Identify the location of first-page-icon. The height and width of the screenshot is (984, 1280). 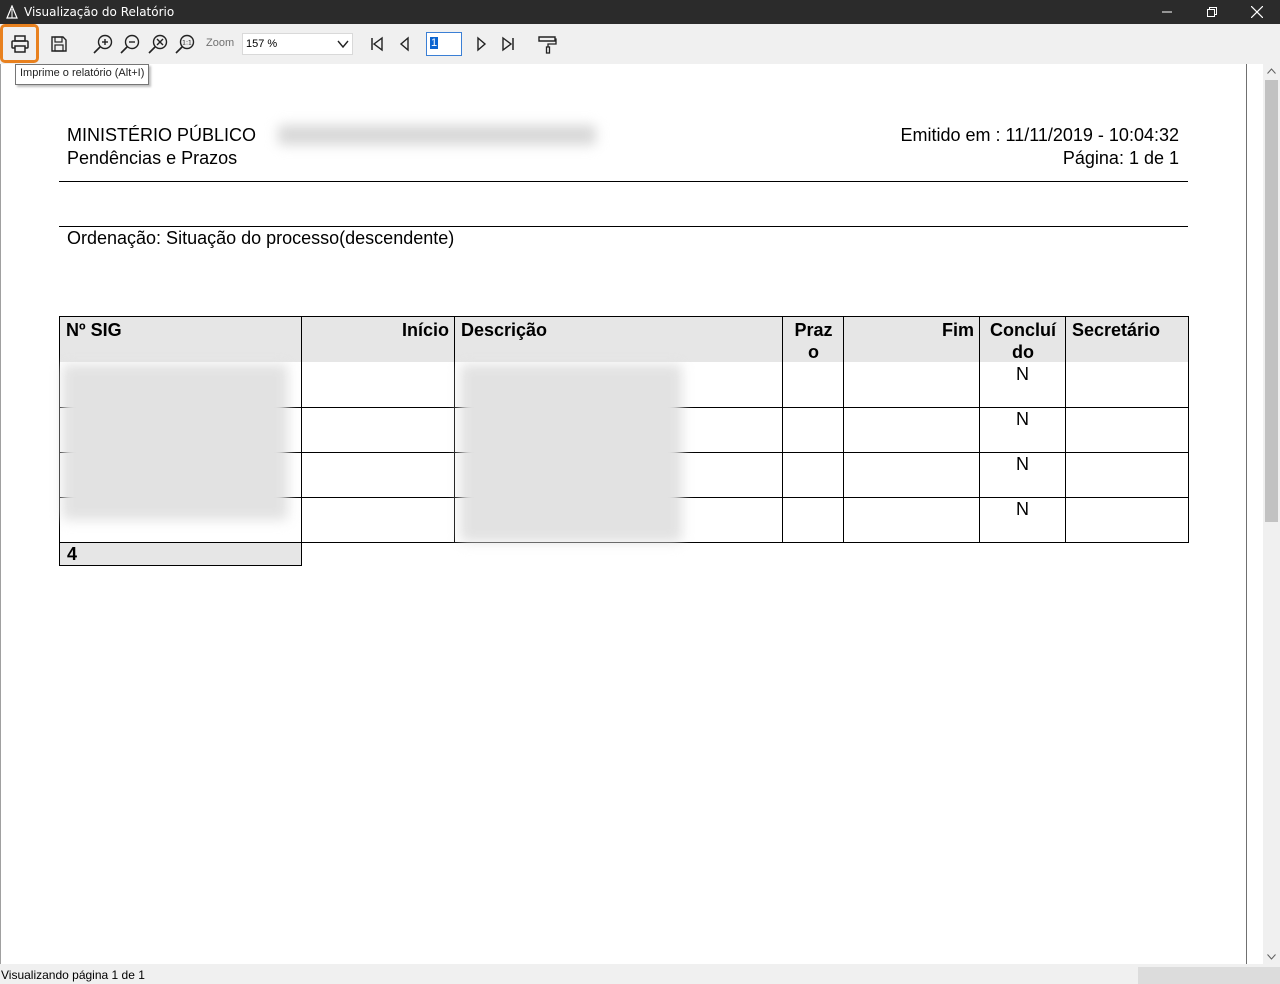
(377, 44).